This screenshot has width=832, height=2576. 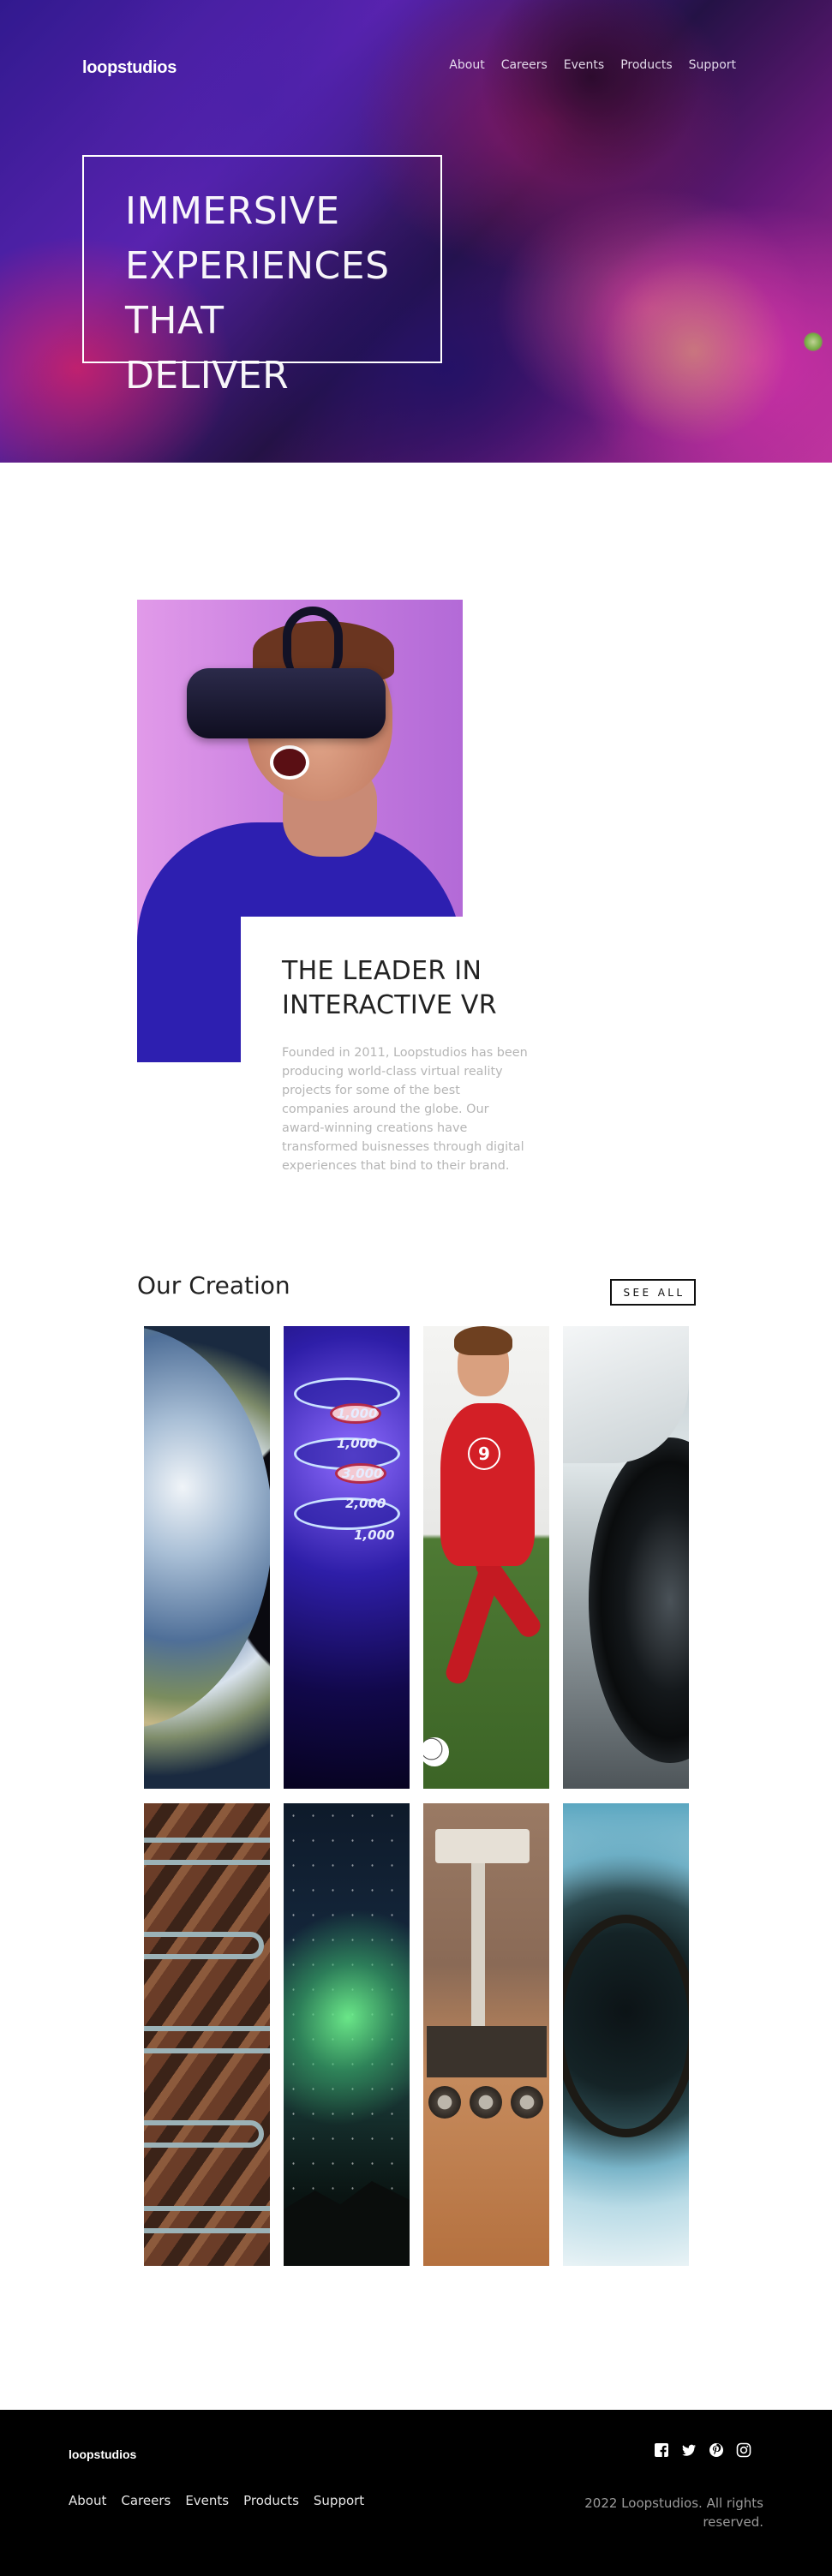 What do you see at coordinates (213, 1285) in the screenshot?
I see `creations-title: Our Creation` at bounding box center [213, 1285].